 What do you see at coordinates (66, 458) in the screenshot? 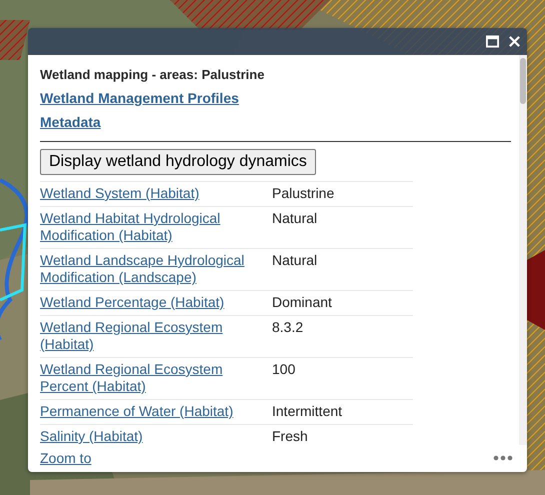
I see `zoom-to-link: Zoom to` at bounding box center [66, 458].